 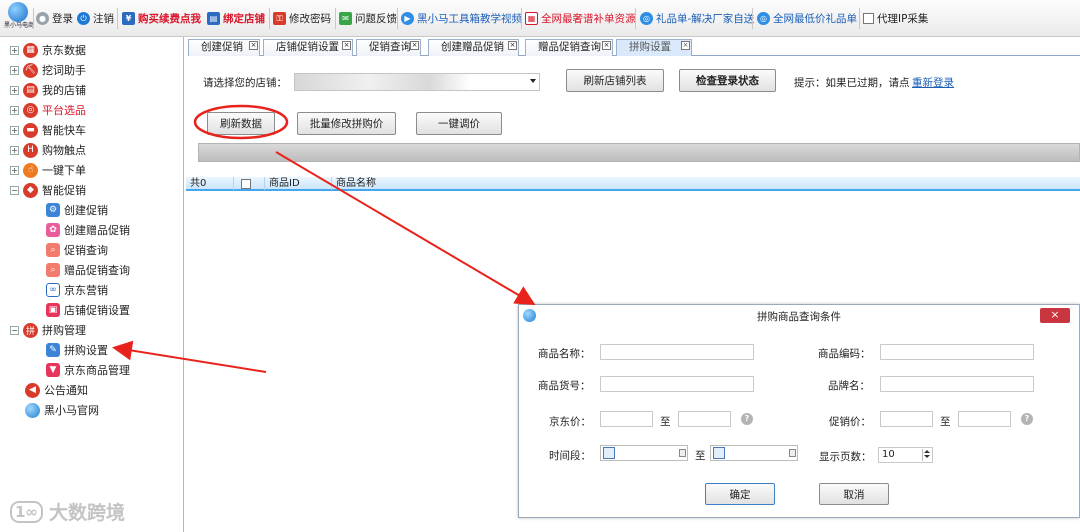 What do you see at coordinates (677, 384) in the screenshot?
I see `product-sku-input` at bounding box center [677, 384].